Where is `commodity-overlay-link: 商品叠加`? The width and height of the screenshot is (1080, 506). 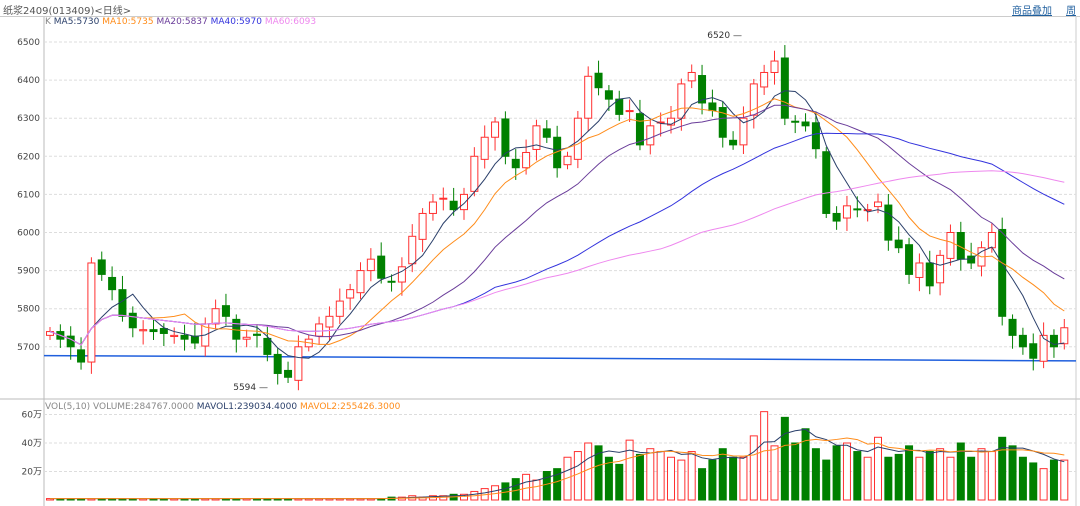
commodity-overlay-link: 商品叠加 is located at coordinates (1032, 11).